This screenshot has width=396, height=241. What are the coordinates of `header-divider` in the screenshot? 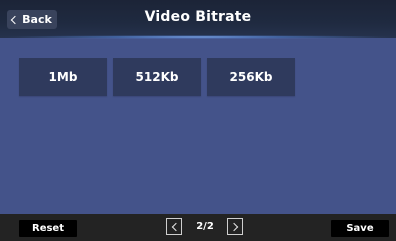 It's located at (198, 37).